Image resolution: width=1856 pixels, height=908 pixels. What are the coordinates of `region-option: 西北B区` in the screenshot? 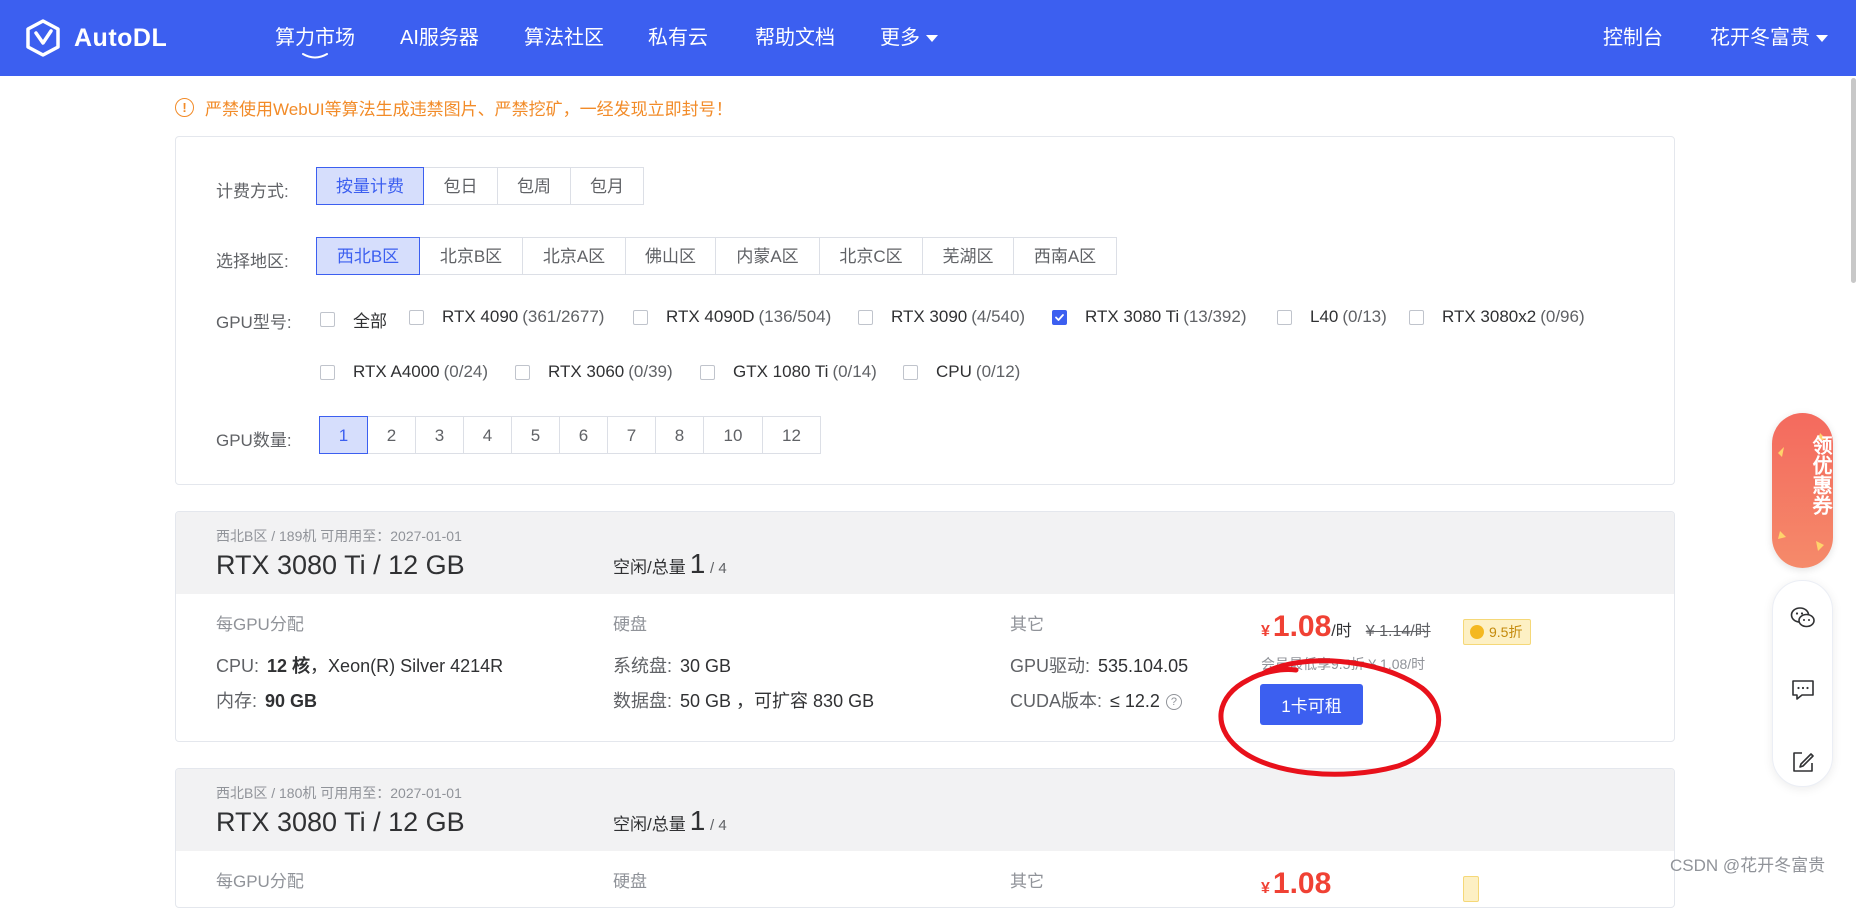 It's located at (368, 256).